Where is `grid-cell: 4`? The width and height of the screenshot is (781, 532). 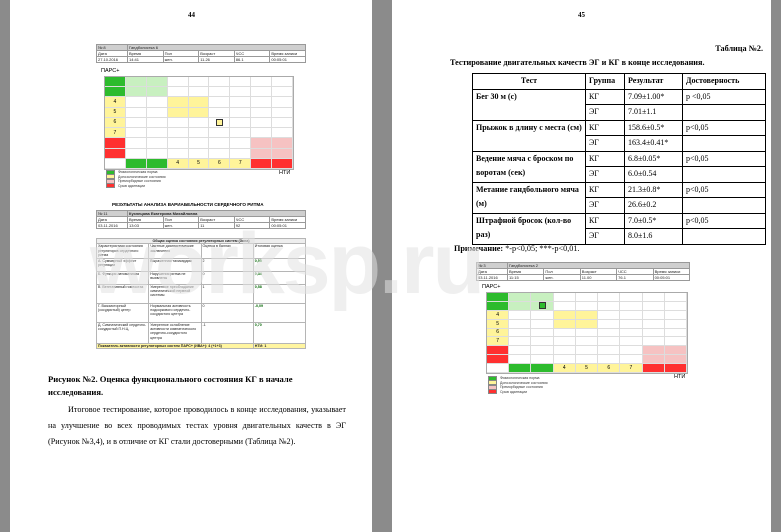
grid-cell: 4 is located at coordinates (178, 163).